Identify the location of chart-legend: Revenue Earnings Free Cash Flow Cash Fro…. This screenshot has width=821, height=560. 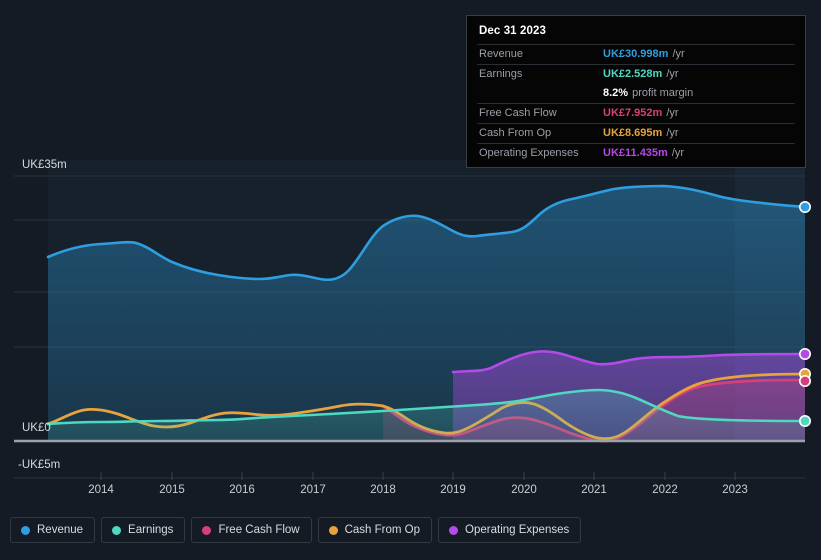
(296, 530).